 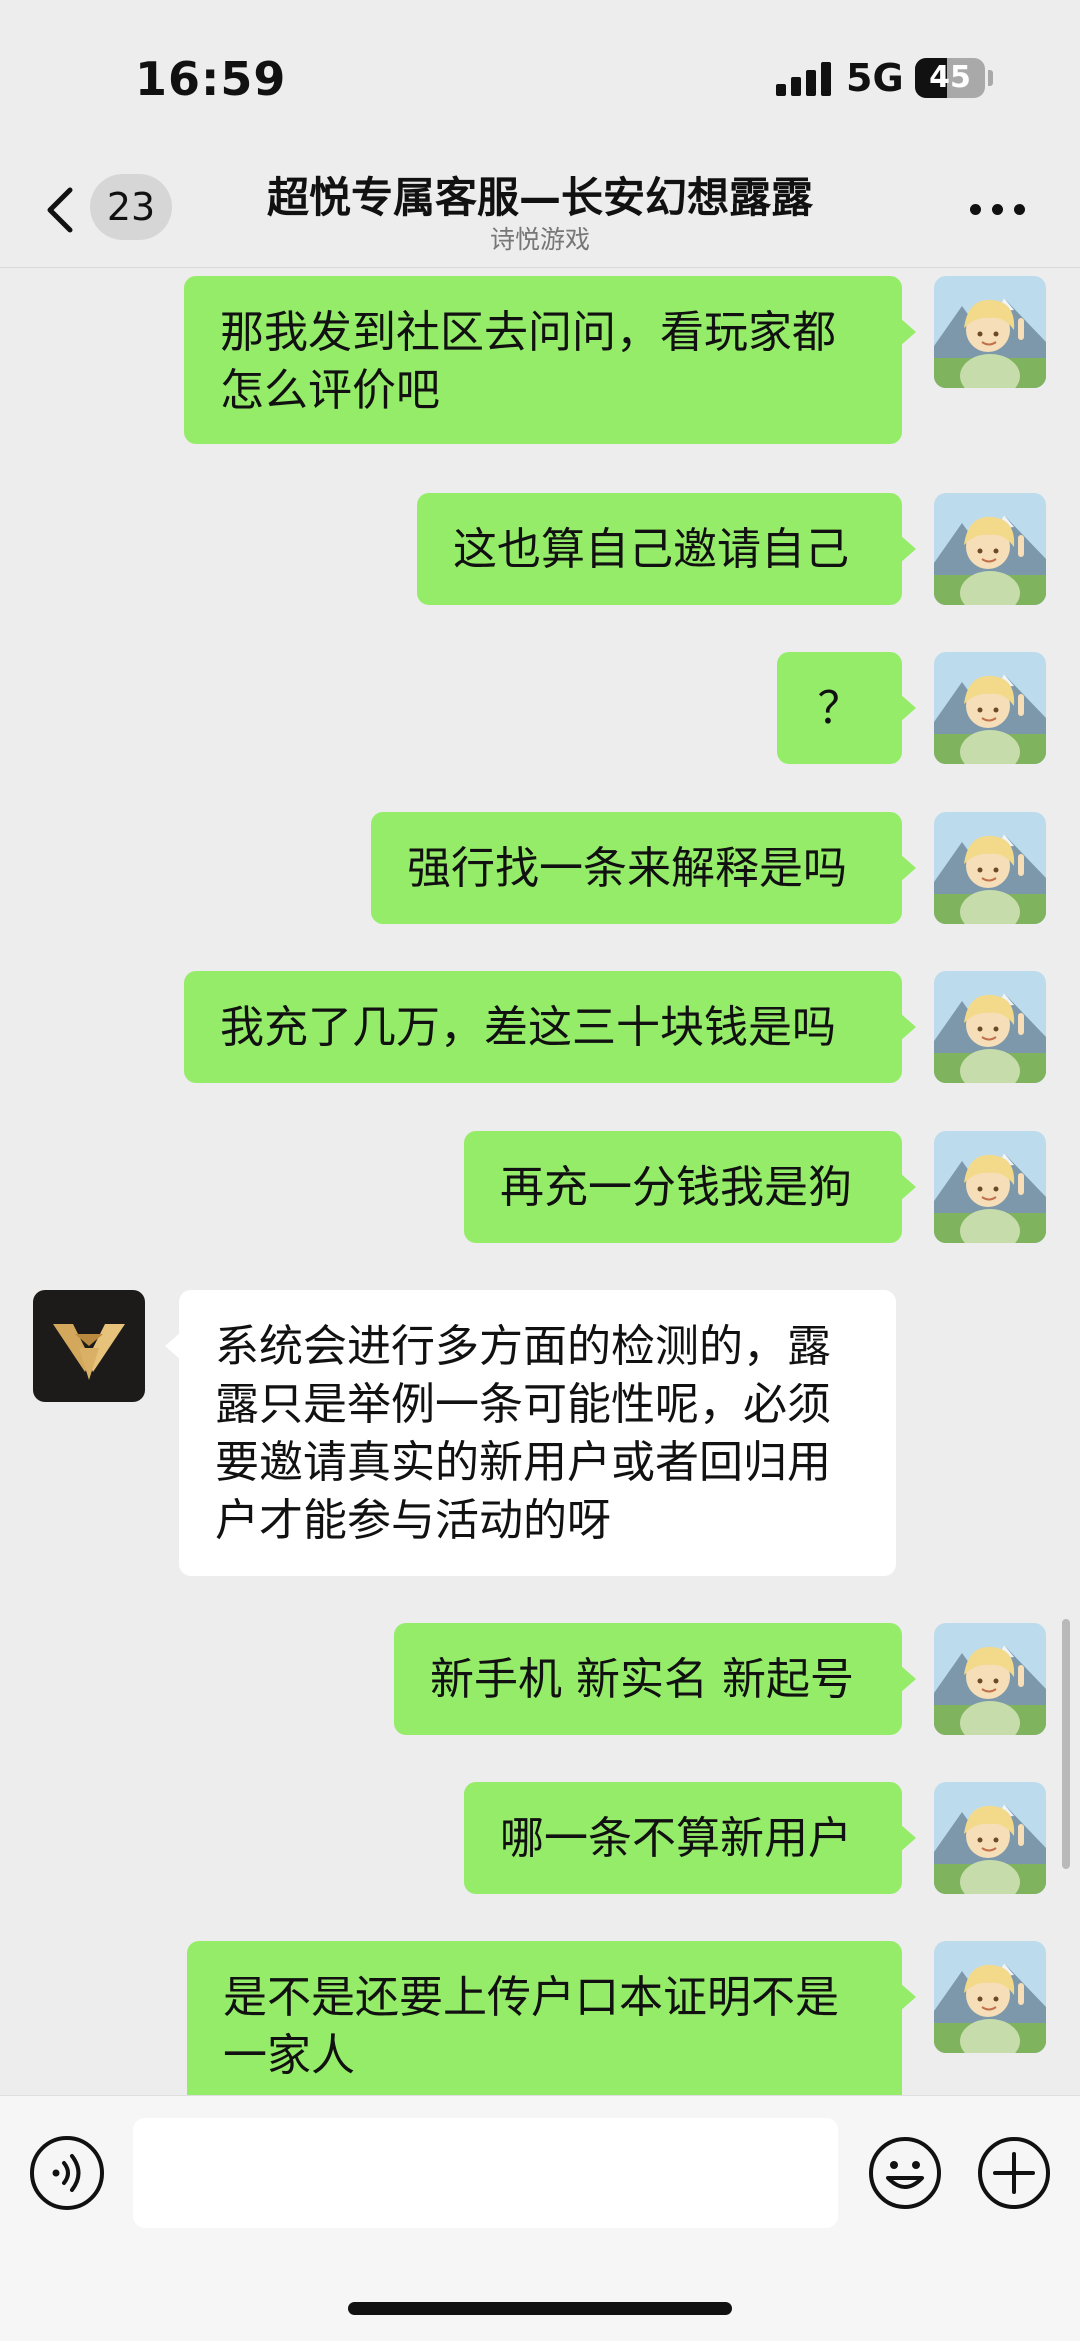 I want to click on message-bubble-sent: ？, so click(x=846, y=708).